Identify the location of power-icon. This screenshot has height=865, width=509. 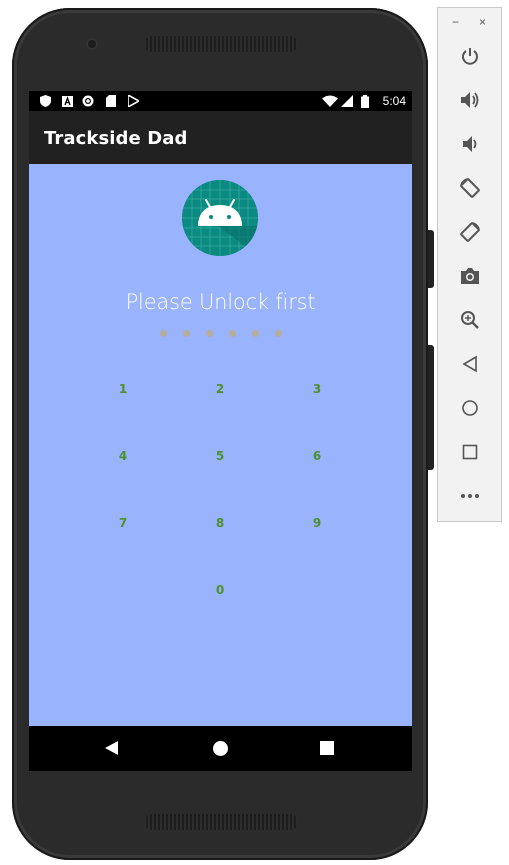
(470, 56).